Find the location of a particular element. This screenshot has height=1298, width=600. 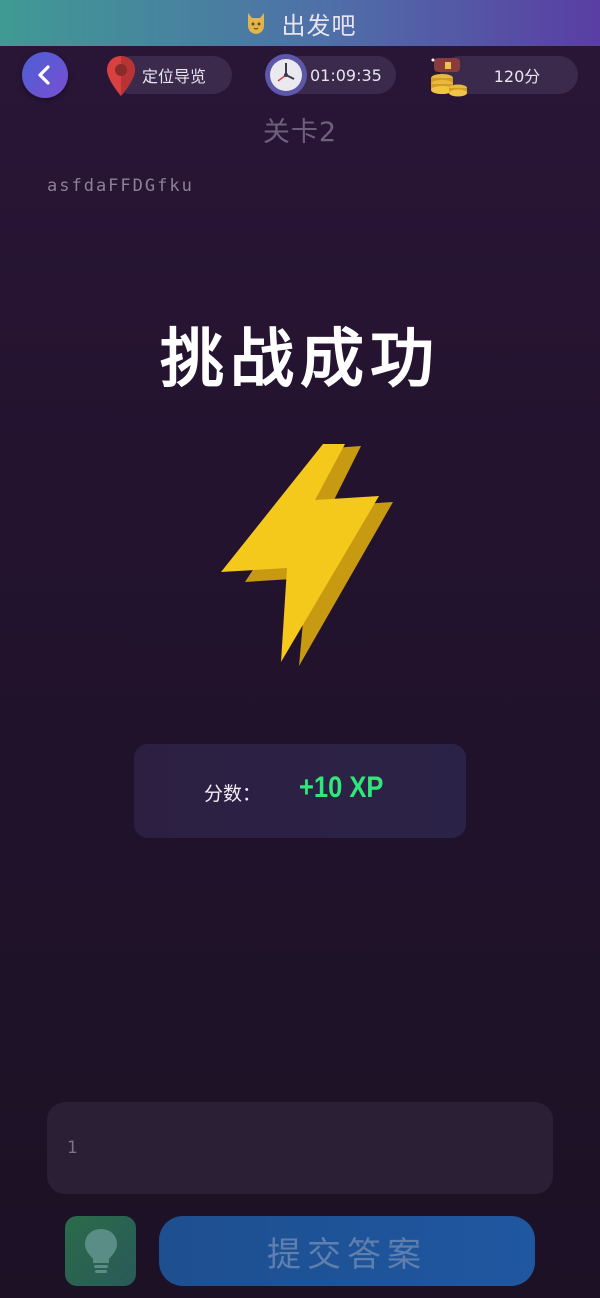

title-bar: 出发吧 is located at coordinates (300, 23).